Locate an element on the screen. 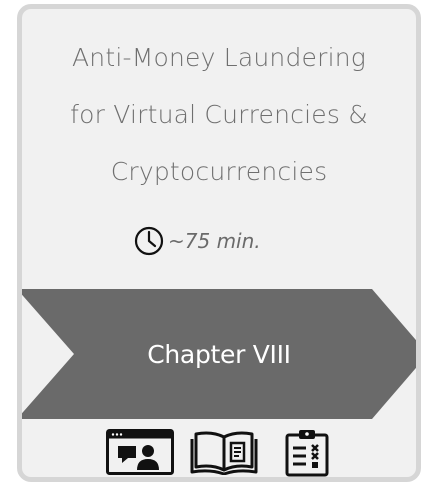  chapter-label: Chapter VIII is located at coordinates (219, 354).